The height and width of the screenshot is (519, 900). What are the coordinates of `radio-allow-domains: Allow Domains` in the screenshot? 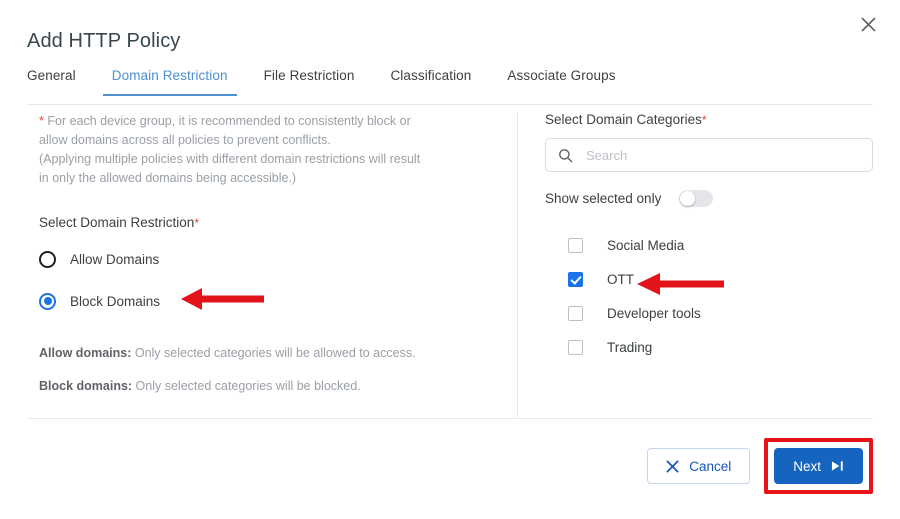 It's located at (268, 259).